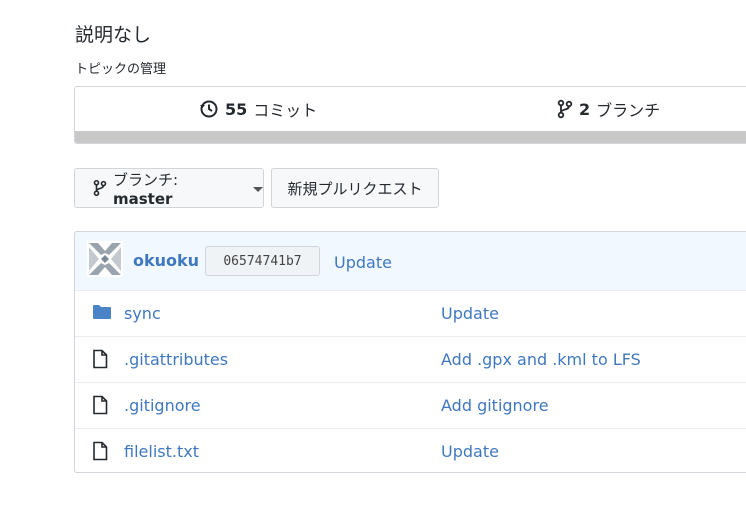 The image size is (746, 515). Describe the element at coordinates (410, 405) in the screenshot. I see `table-row: .gitignore Add gitignore` at that location.